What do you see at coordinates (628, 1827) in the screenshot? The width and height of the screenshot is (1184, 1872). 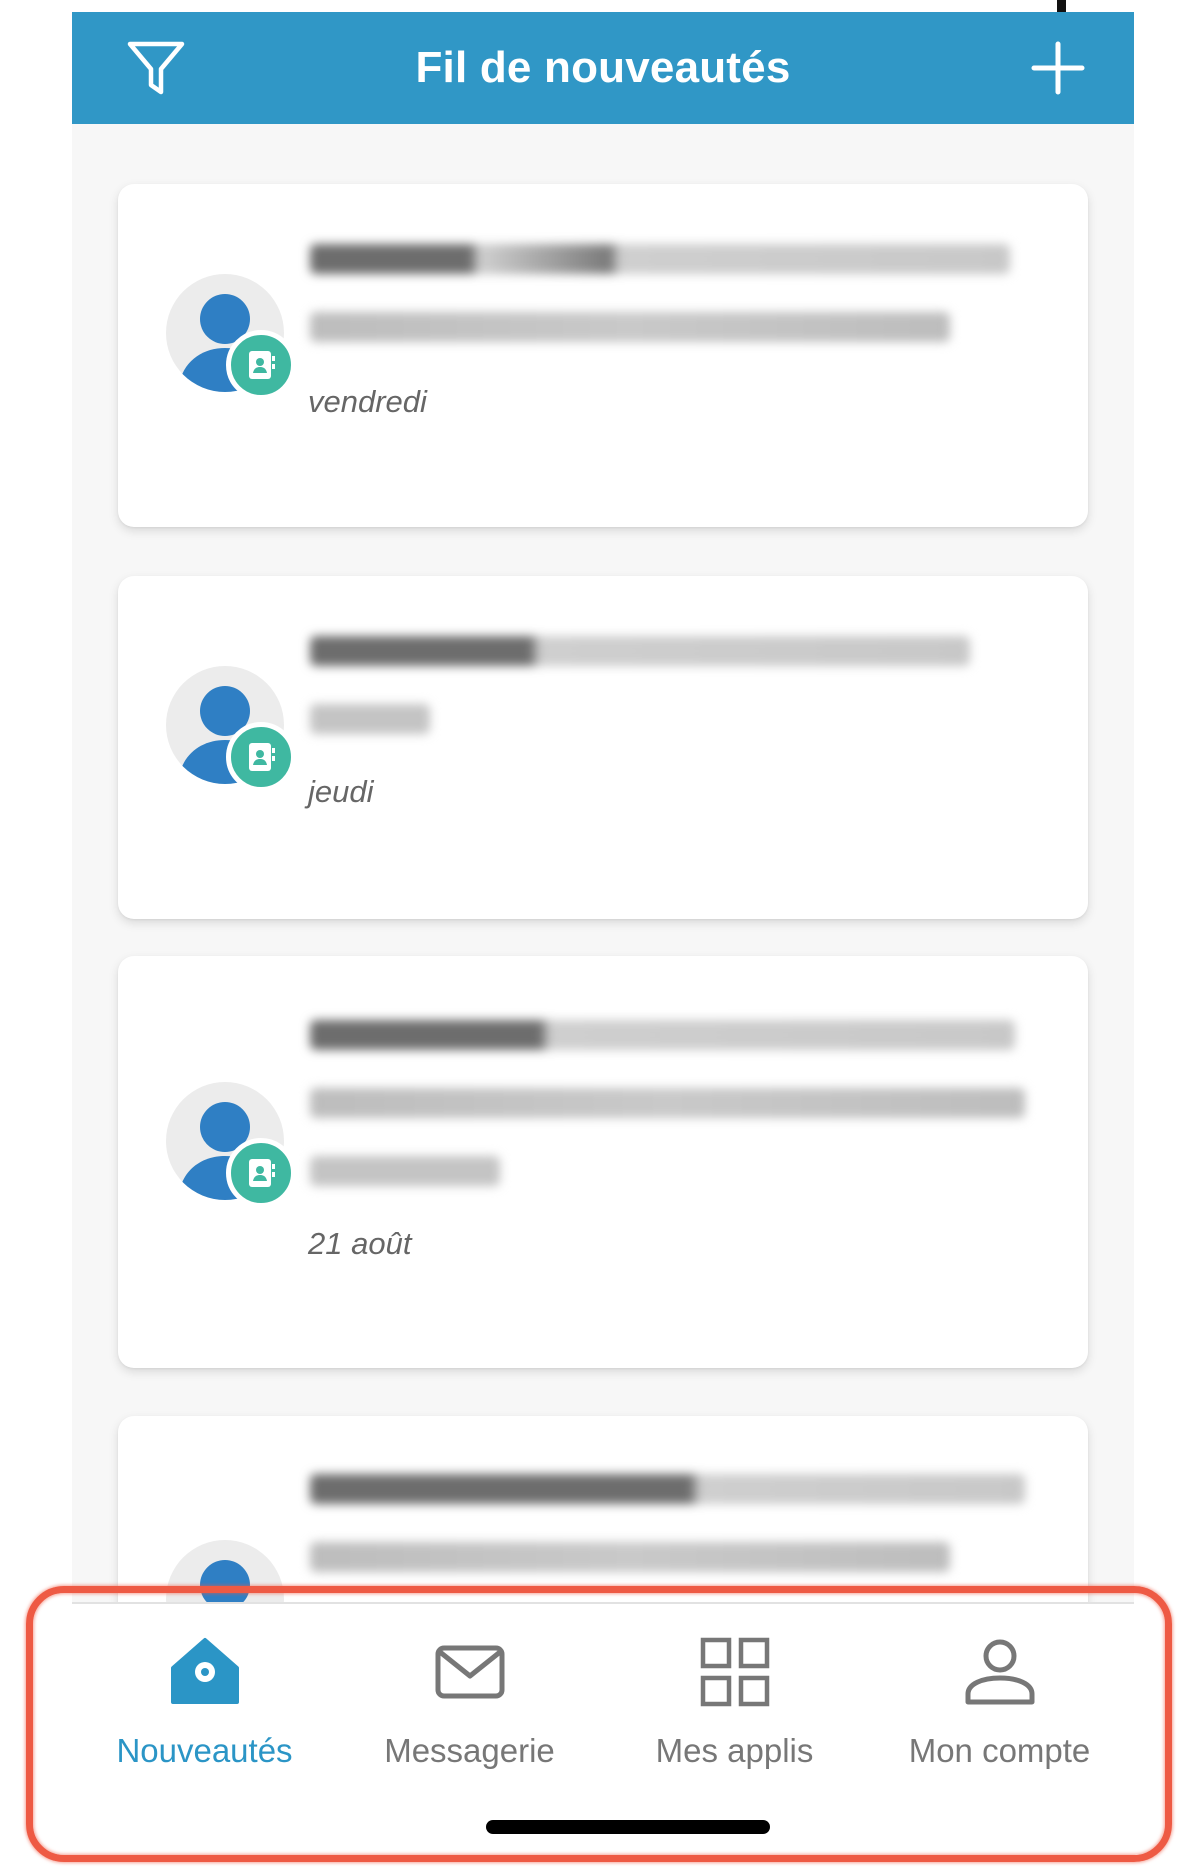 I see `home-indicator` at bounding box center [628, 1827].